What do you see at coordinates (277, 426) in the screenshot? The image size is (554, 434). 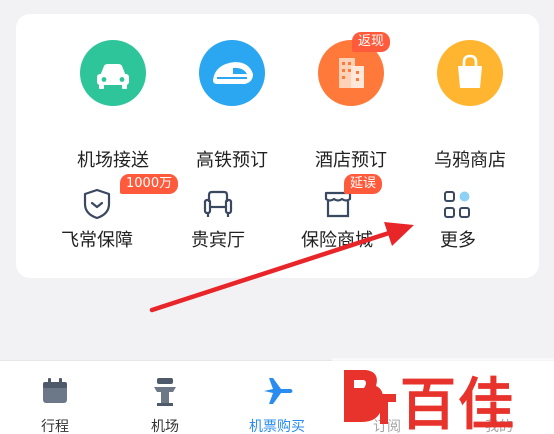 I see `tab-label: 机票购买` at bounding box center [277, 426].